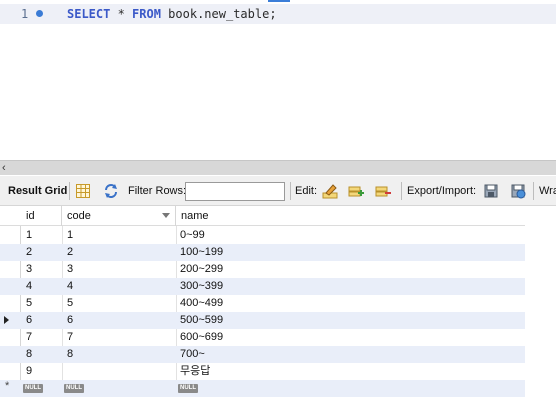 This screenshot has width=556, height=414. I want to click on sql-keyword-select: SELECT, so click(89, 14).